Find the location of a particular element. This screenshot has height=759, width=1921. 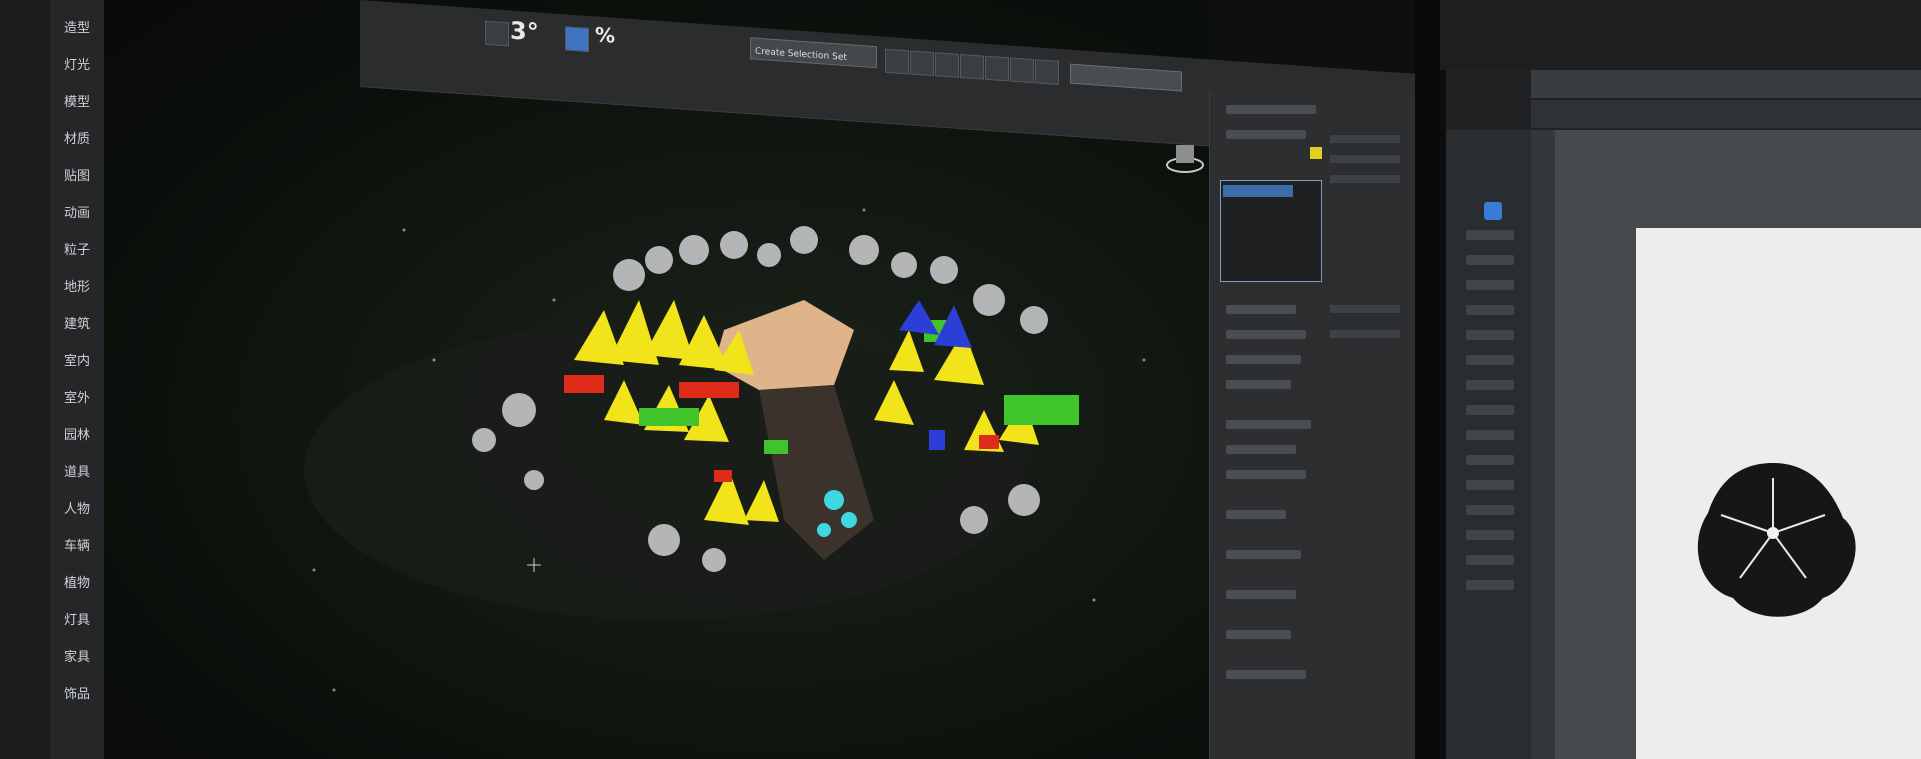

sidebar-item: 动画 is located at coordinates (77, 213).